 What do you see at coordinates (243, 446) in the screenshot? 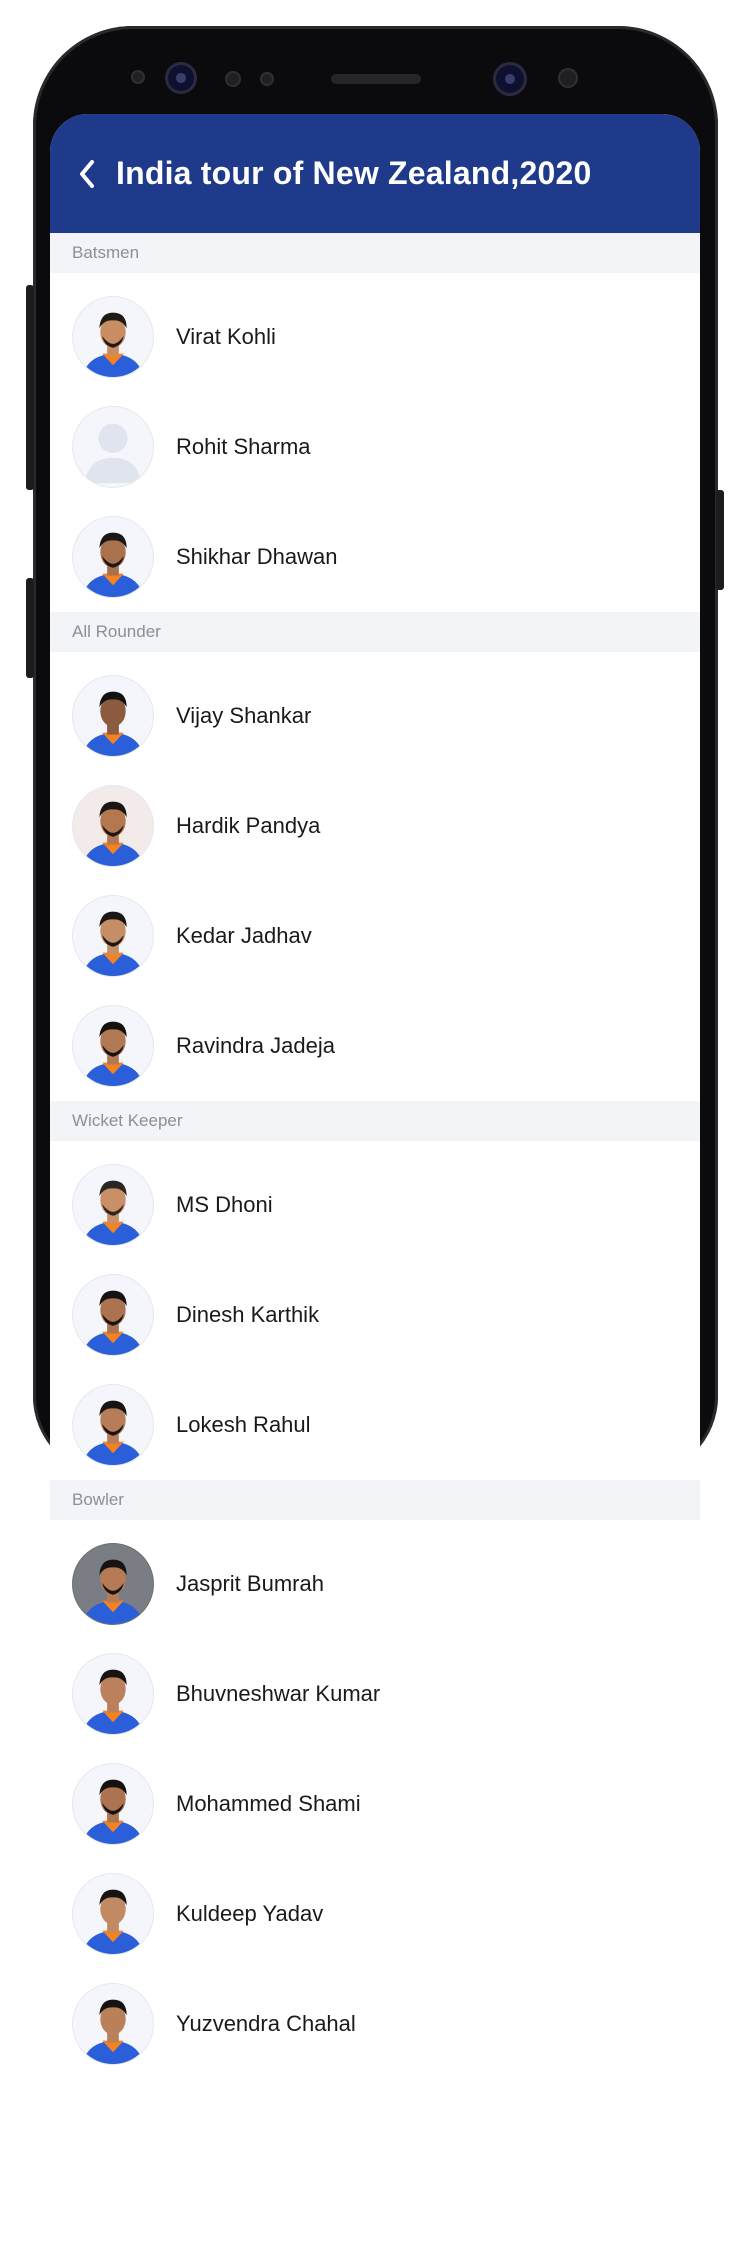
I see `player-name: Rohit Sharma` at bounding box center [243, 446].